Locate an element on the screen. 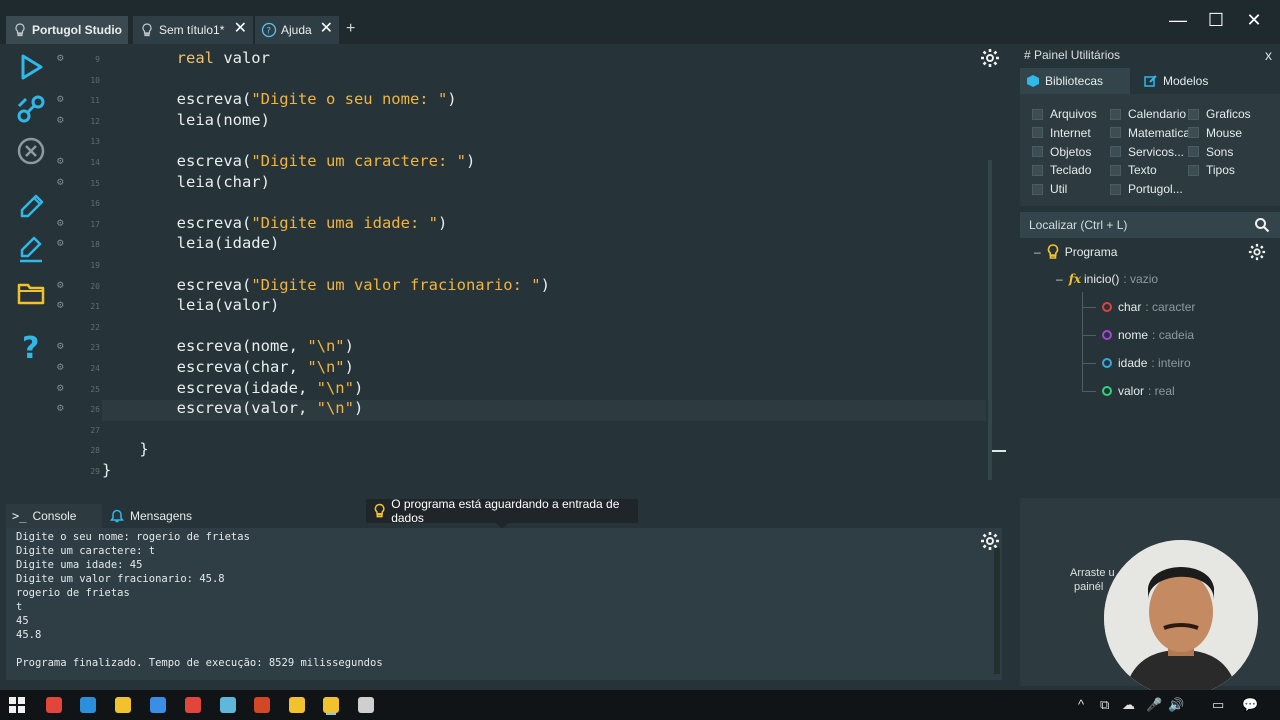 This screenshot has height=720, width=1280. gutter-line: ⚙ 25 is located at coordinates (78, 389).